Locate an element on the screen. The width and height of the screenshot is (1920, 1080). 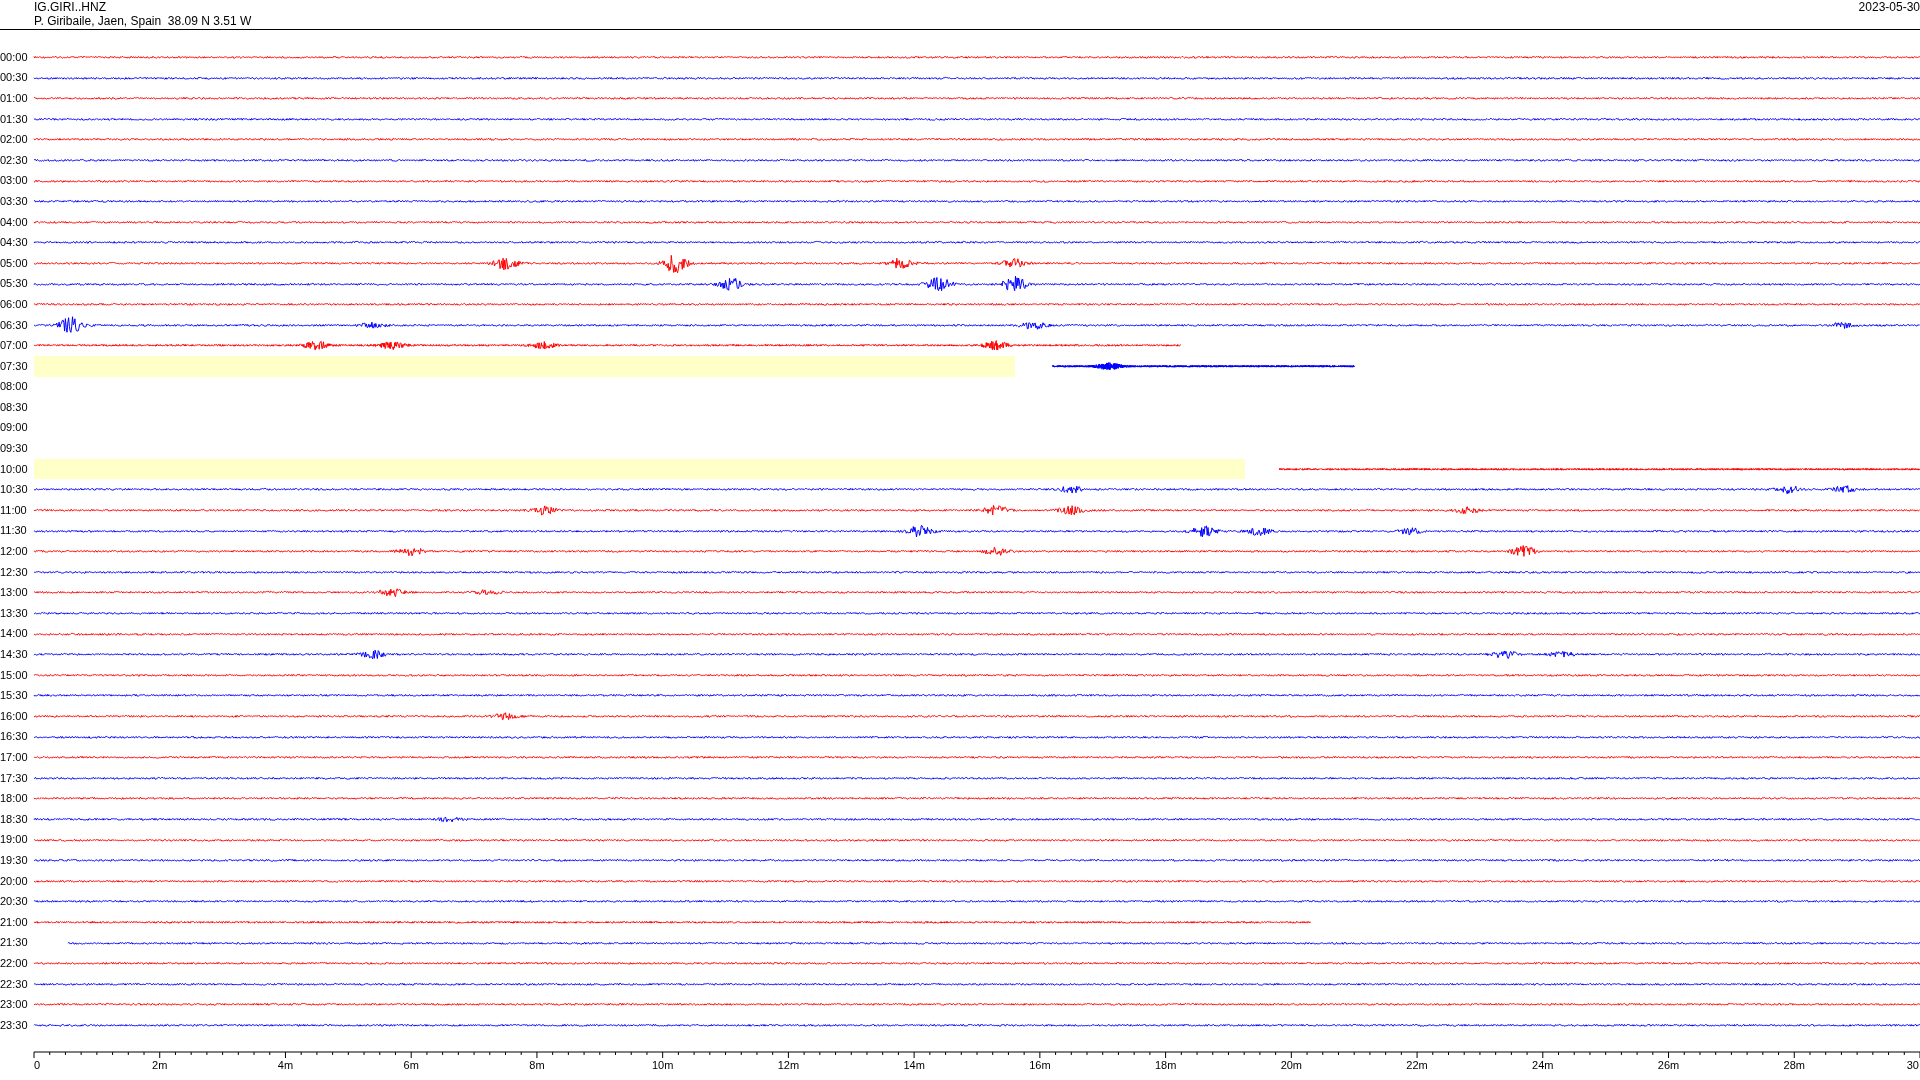
plot-date: 2023-05-30 is located at coordinates (1889, 7).